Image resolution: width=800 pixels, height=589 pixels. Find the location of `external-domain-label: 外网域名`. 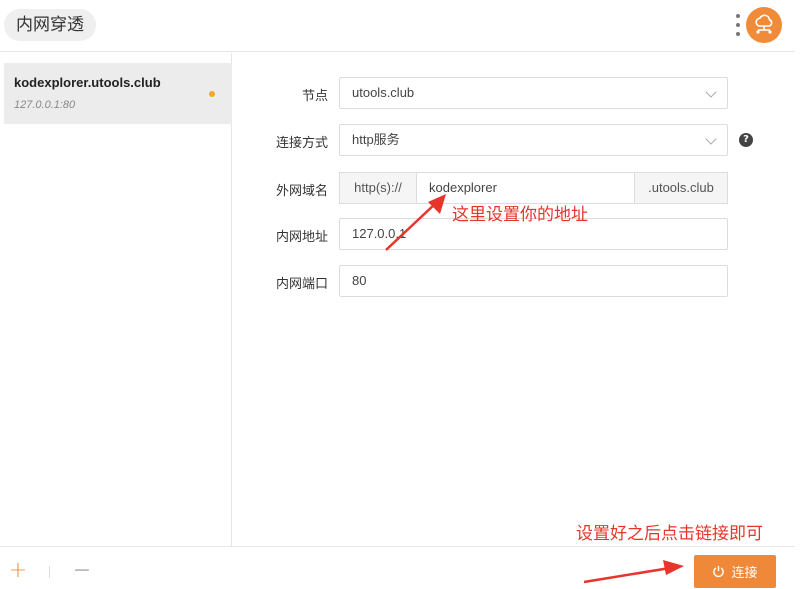

external-domain-label: 外网域名 is located at coordinates (301, 191).